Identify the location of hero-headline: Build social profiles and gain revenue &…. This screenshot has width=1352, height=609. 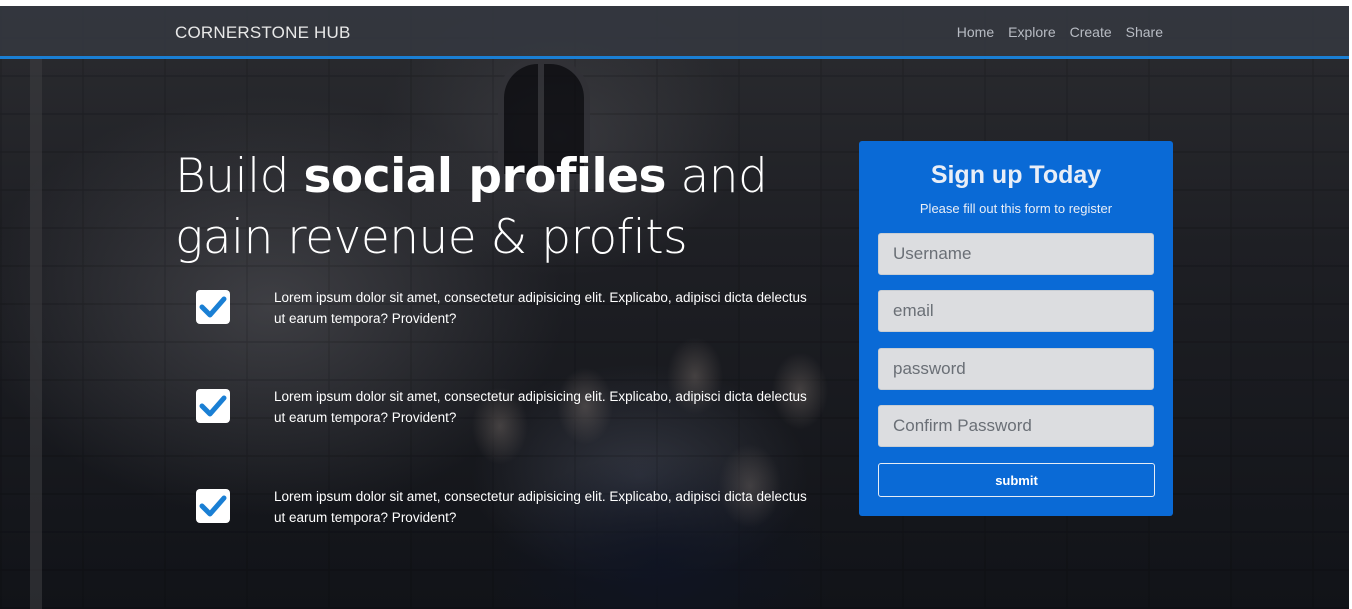
(515, 207).